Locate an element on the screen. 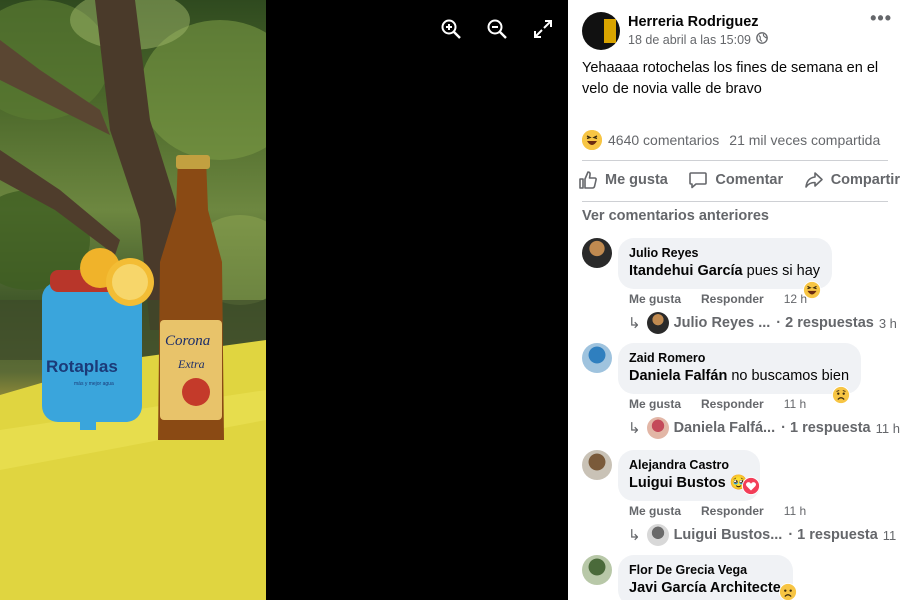 This screenshot has height=600, width=900. comment-label: Comentar is located at coordinates (749, 180).